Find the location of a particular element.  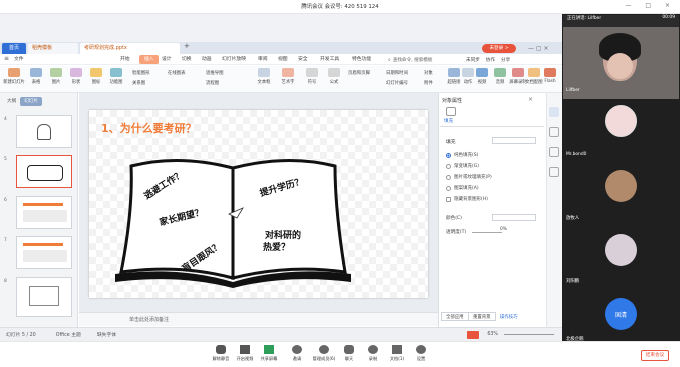

ribbon-tab-file: 文件 is located at coordinates (19, 59).